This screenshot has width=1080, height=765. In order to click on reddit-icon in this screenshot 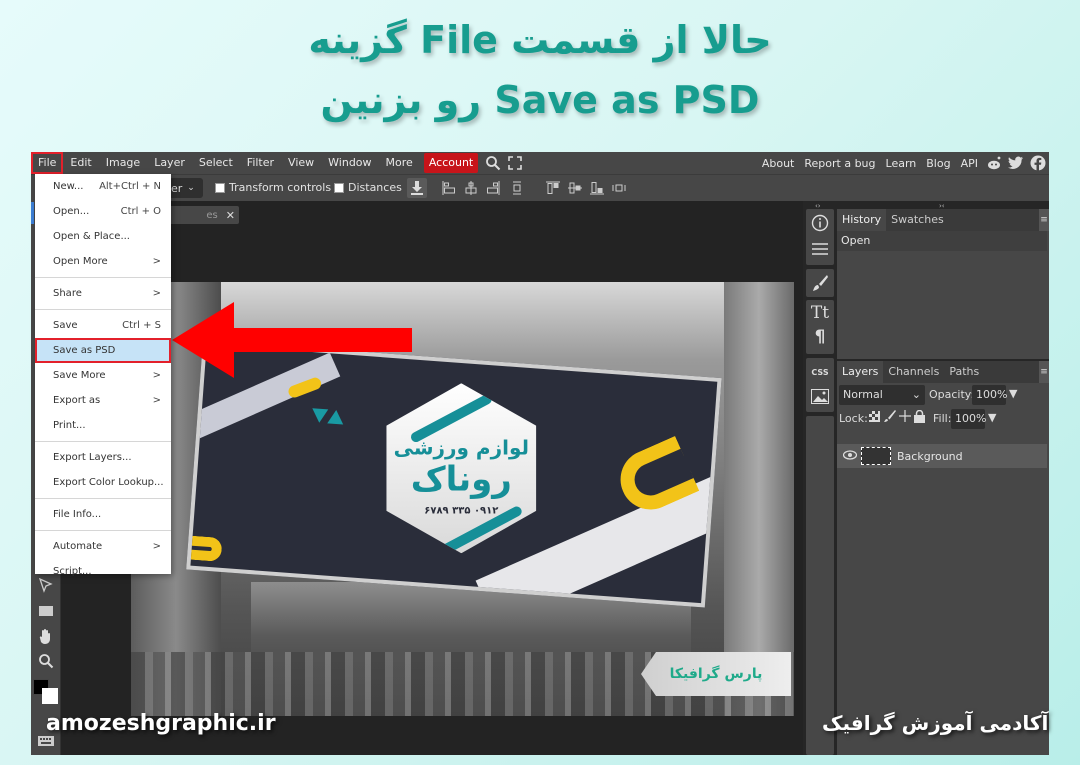, I will do `click(994, 163)`.